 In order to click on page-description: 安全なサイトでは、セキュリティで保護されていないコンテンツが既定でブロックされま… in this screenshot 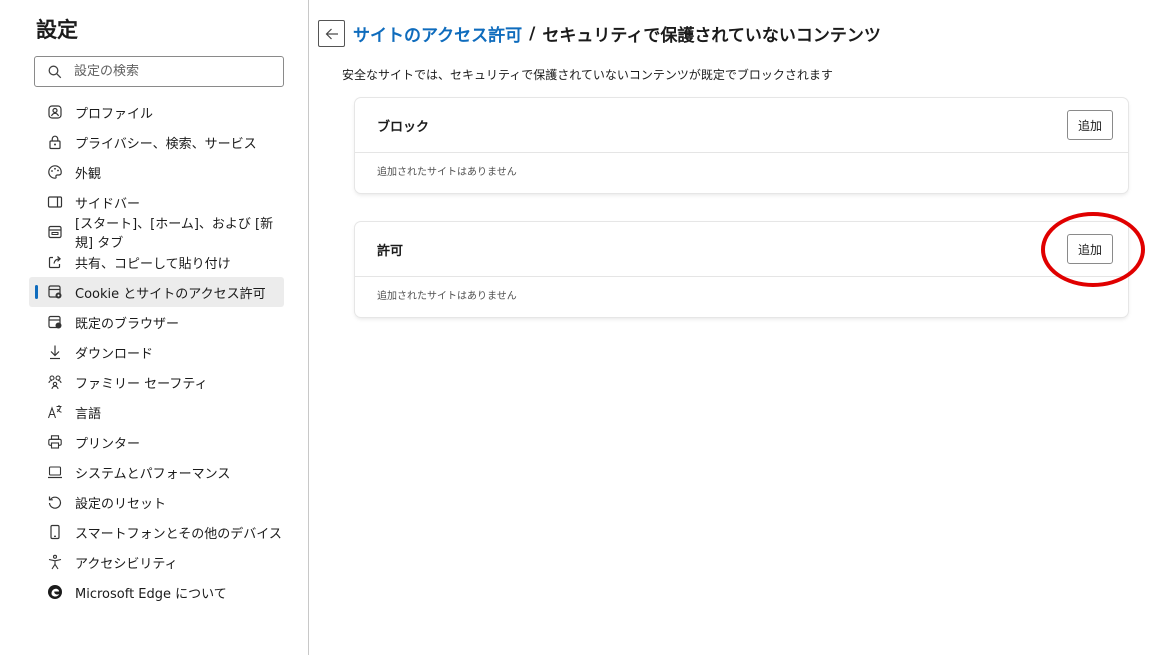, I will do `click(587, 75)`.